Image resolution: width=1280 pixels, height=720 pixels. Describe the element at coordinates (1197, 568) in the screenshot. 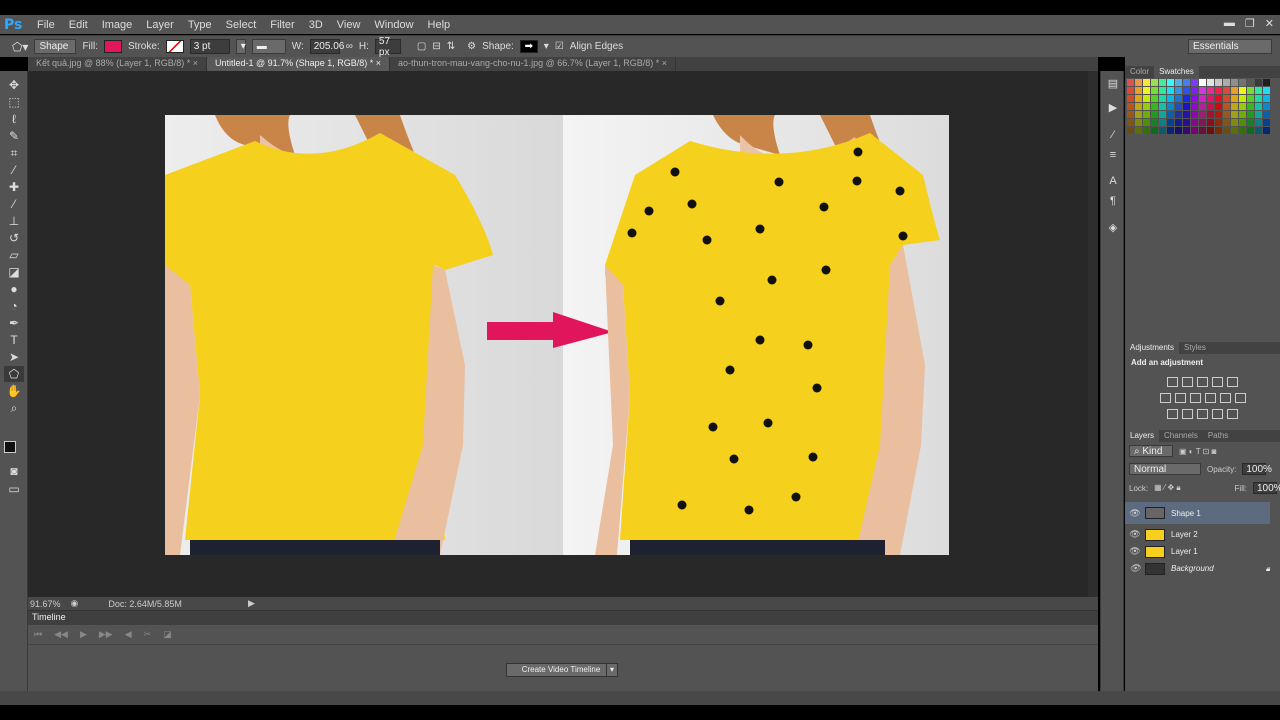

I see `layer-background: 👁︎ Background 🔒︎` at that location.